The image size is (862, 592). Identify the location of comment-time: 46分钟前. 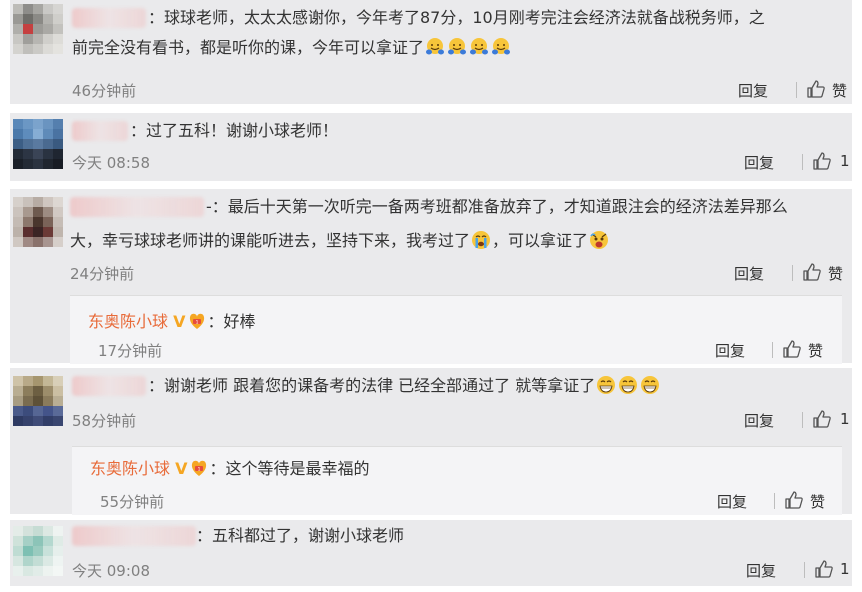
(104, 91).